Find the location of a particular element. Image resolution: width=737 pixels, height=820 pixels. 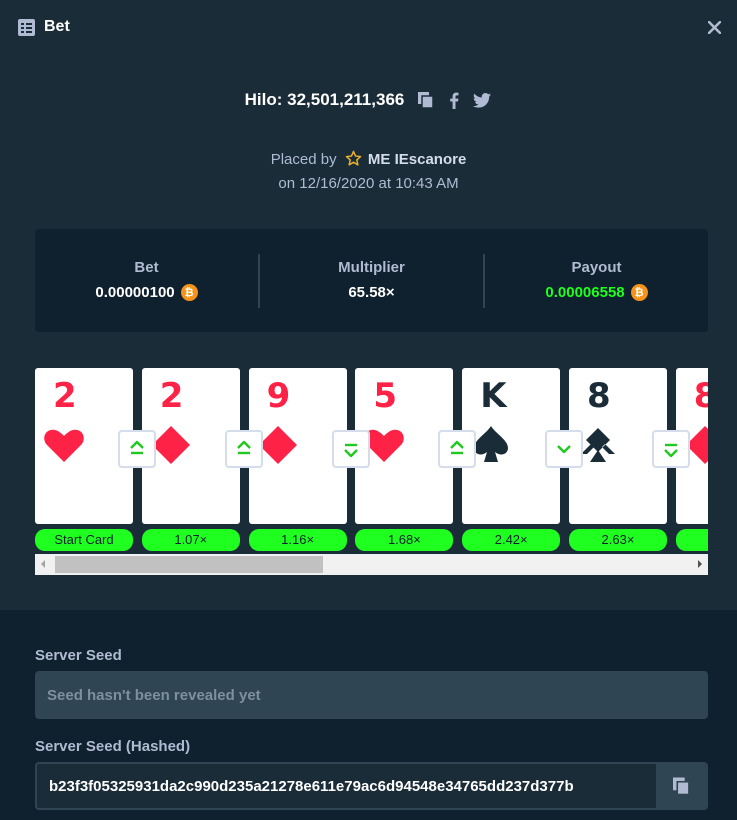

payout-amount: 0.00006558 is located at coordinates (585, 292).